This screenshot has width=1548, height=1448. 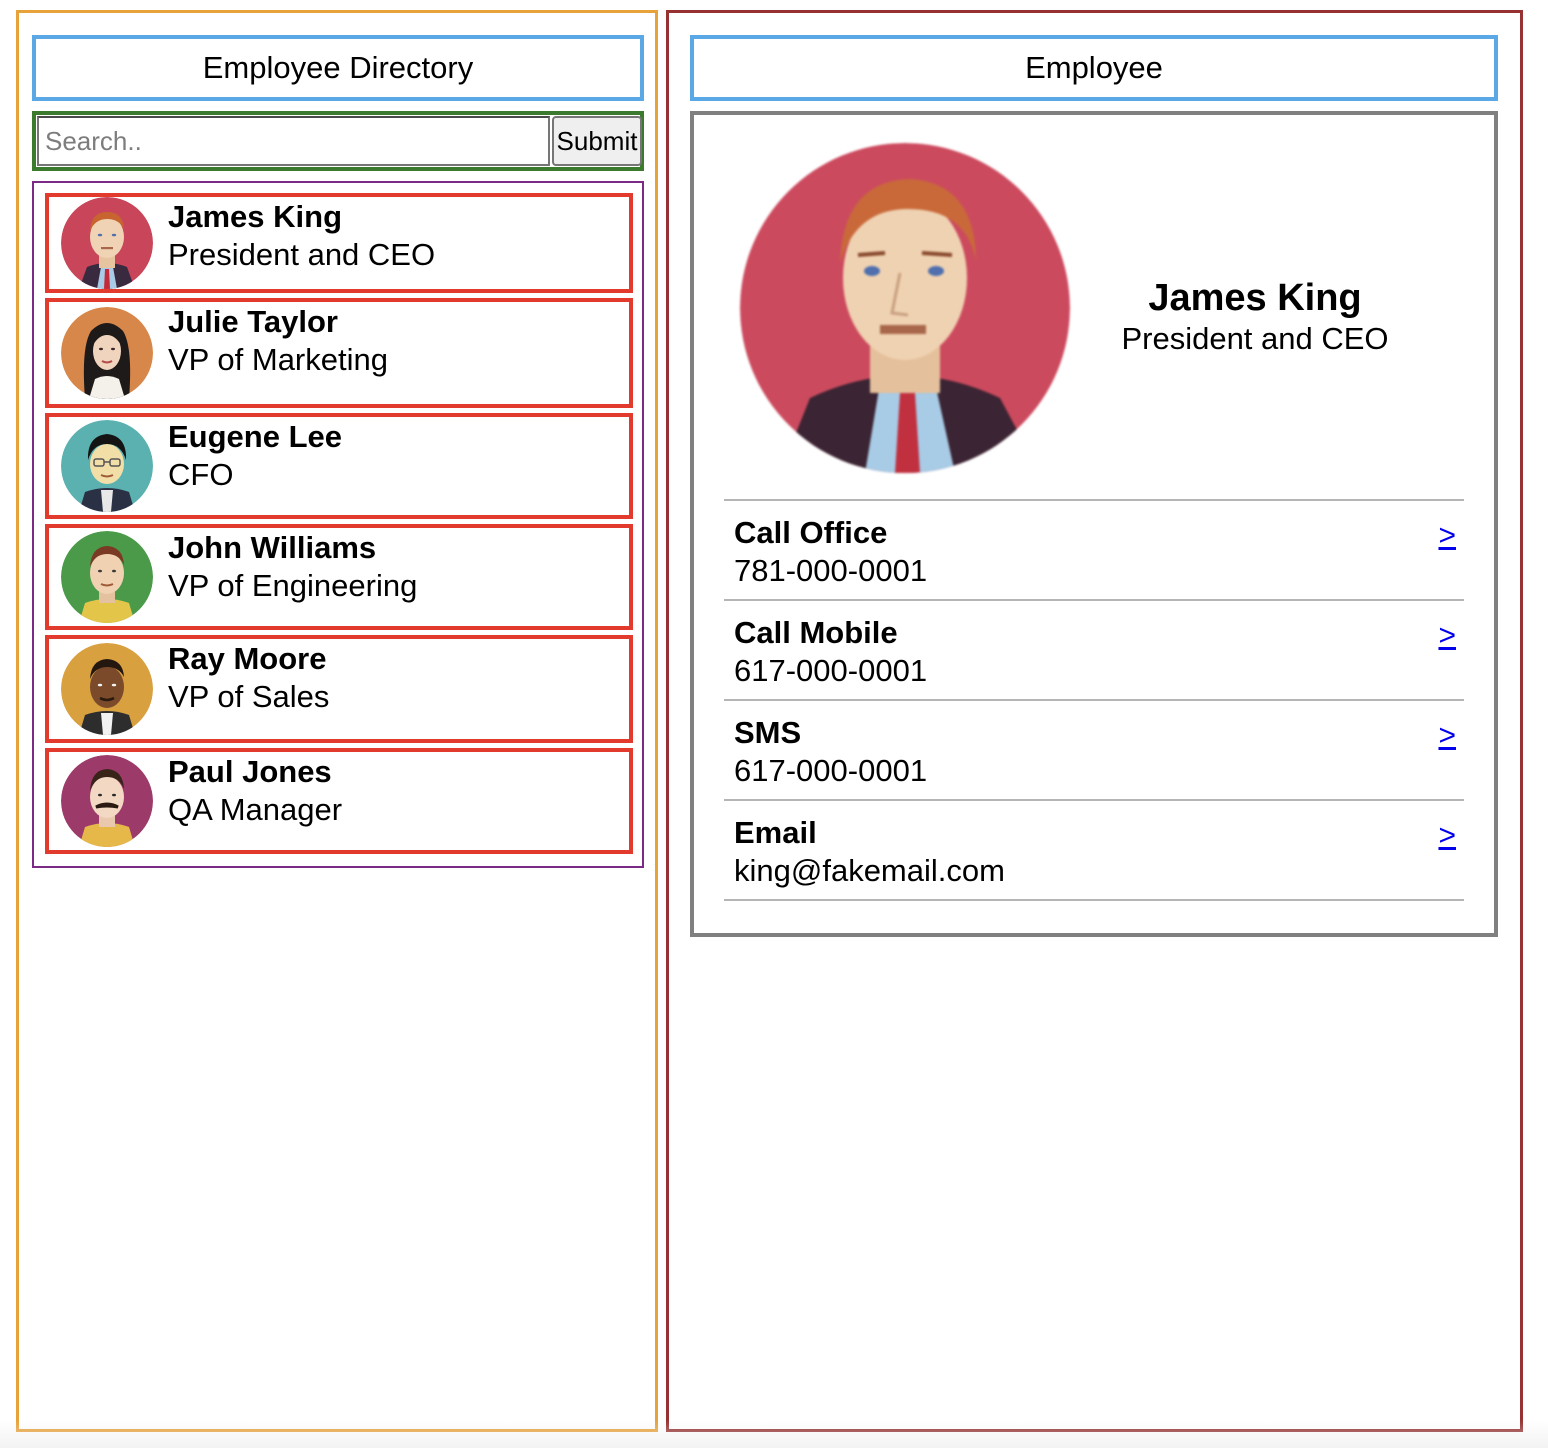 I want to click on list-item-james-king: James King President and CEO, so click(x=339, y=243).